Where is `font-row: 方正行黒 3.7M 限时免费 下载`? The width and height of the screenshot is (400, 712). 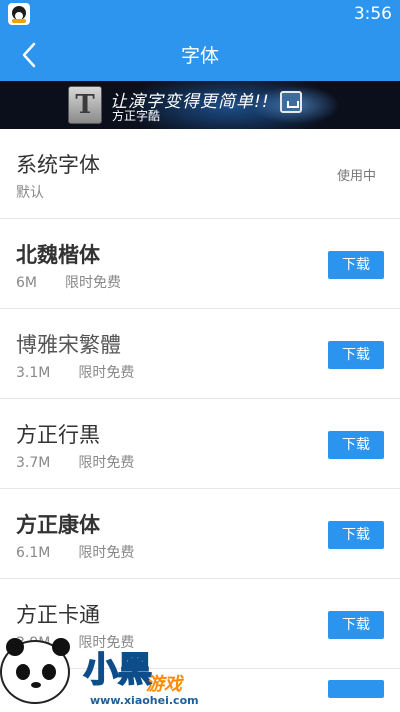 font-row: 方正行黒 3.7M 限时免费 下载 is located at coordinates (200, 444).